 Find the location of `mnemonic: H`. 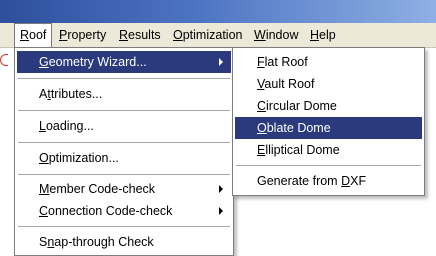

mnemonic: H is located at coordinates (315, 35).